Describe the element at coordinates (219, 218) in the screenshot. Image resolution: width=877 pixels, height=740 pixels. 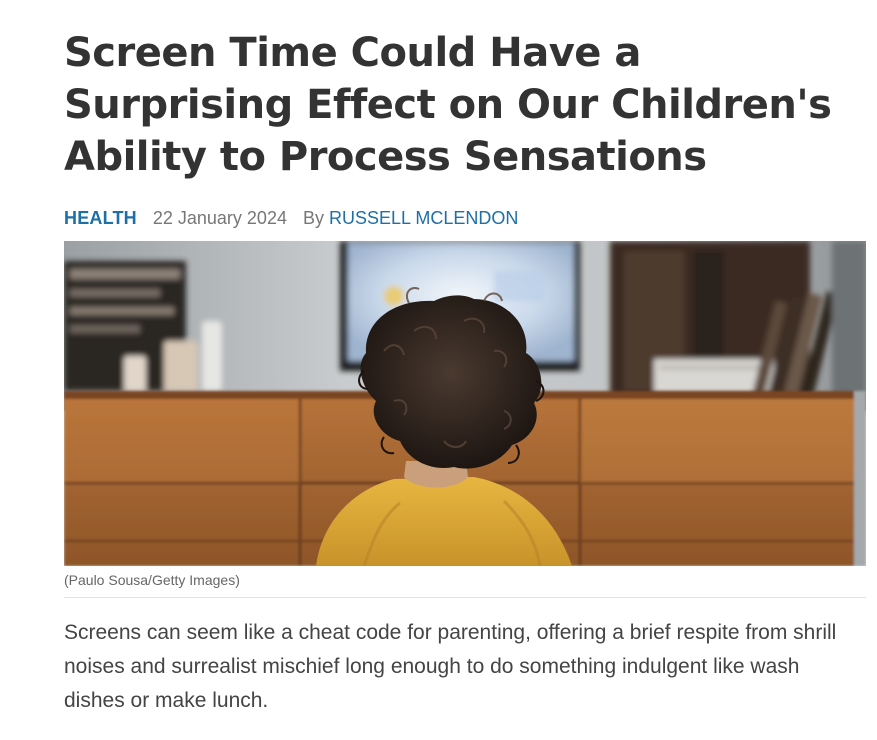
I see `publish-date: 22 January 2024` at that location.